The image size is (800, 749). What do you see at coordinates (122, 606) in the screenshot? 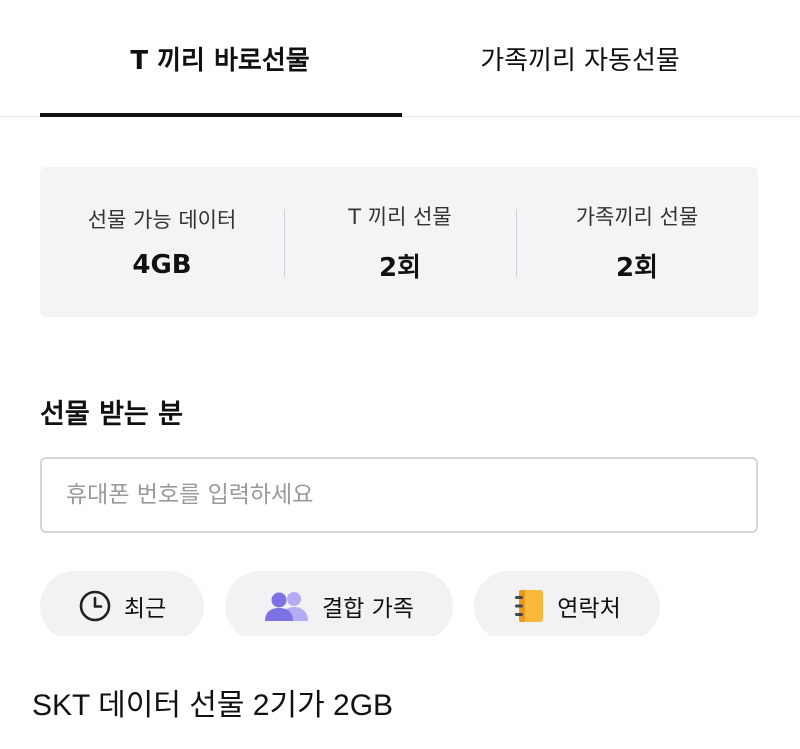
I see `recent-button: 최근` at bounding box center [122, 606].